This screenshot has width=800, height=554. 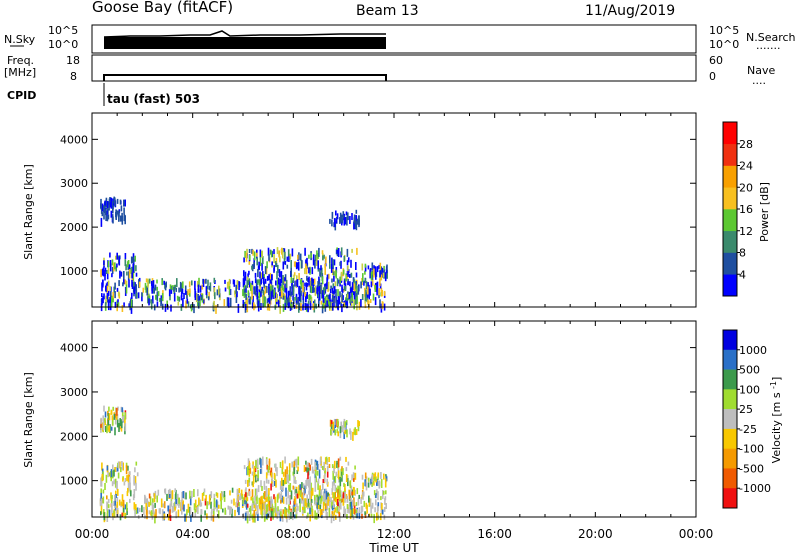 I want to click on power-colorbar-tick-label: 4, so click(x=742, y=274).